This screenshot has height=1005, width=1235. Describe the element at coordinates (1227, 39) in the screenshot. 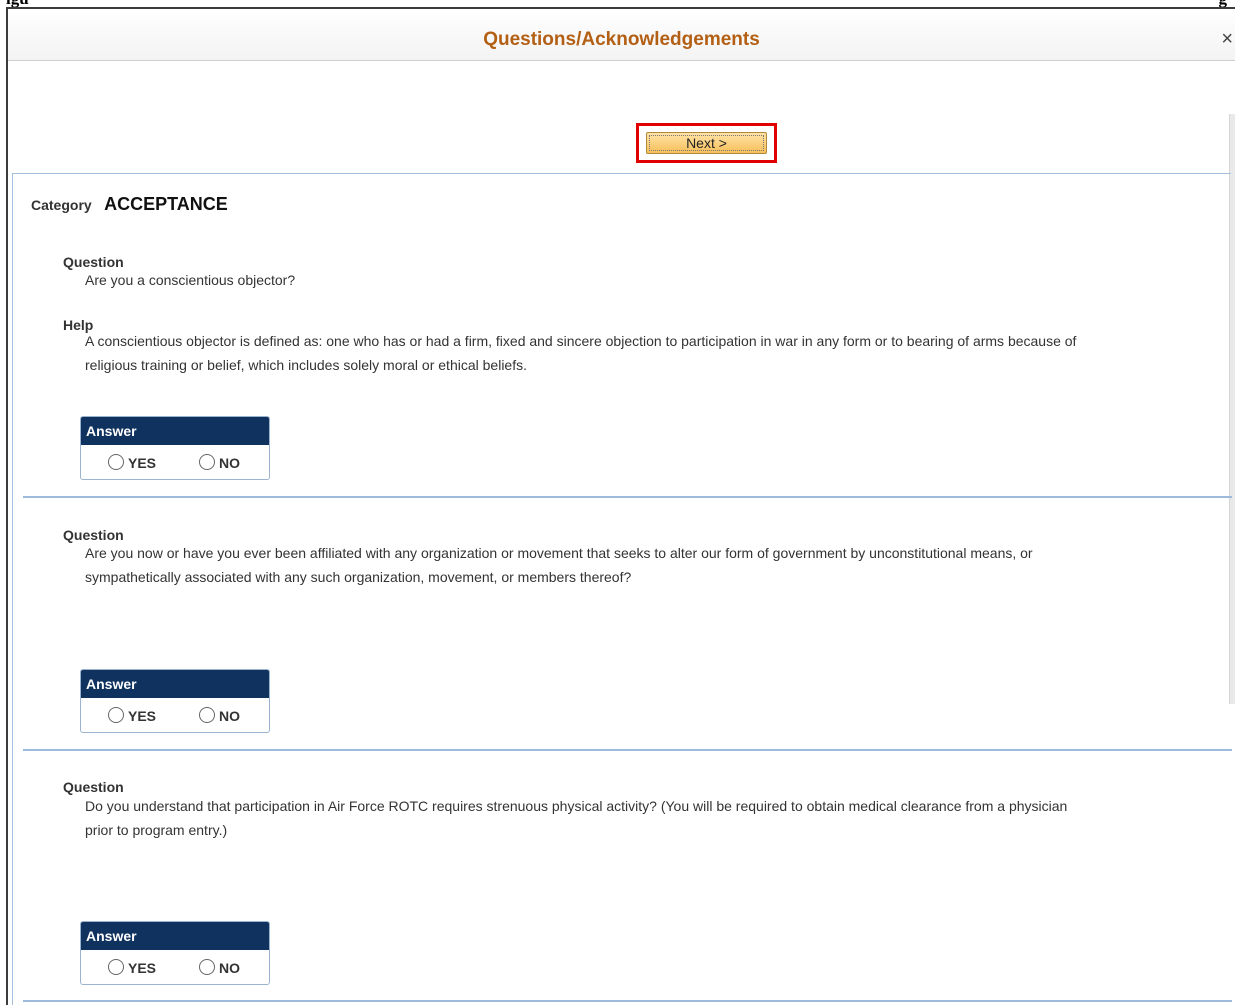

I see `close-icon: ×` at that location.